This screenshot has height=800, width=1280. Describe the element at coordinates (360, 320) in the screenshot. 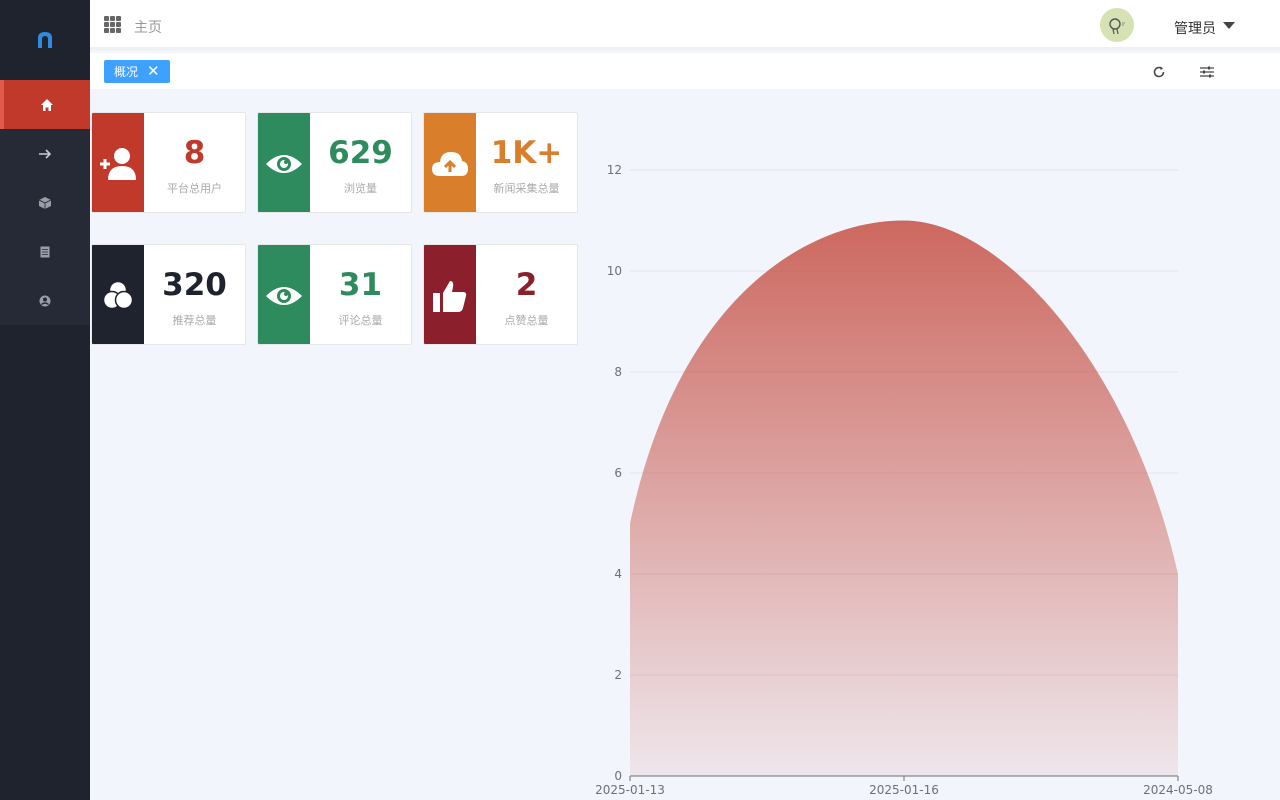

I see `stat-label: 评论总量` at that location.